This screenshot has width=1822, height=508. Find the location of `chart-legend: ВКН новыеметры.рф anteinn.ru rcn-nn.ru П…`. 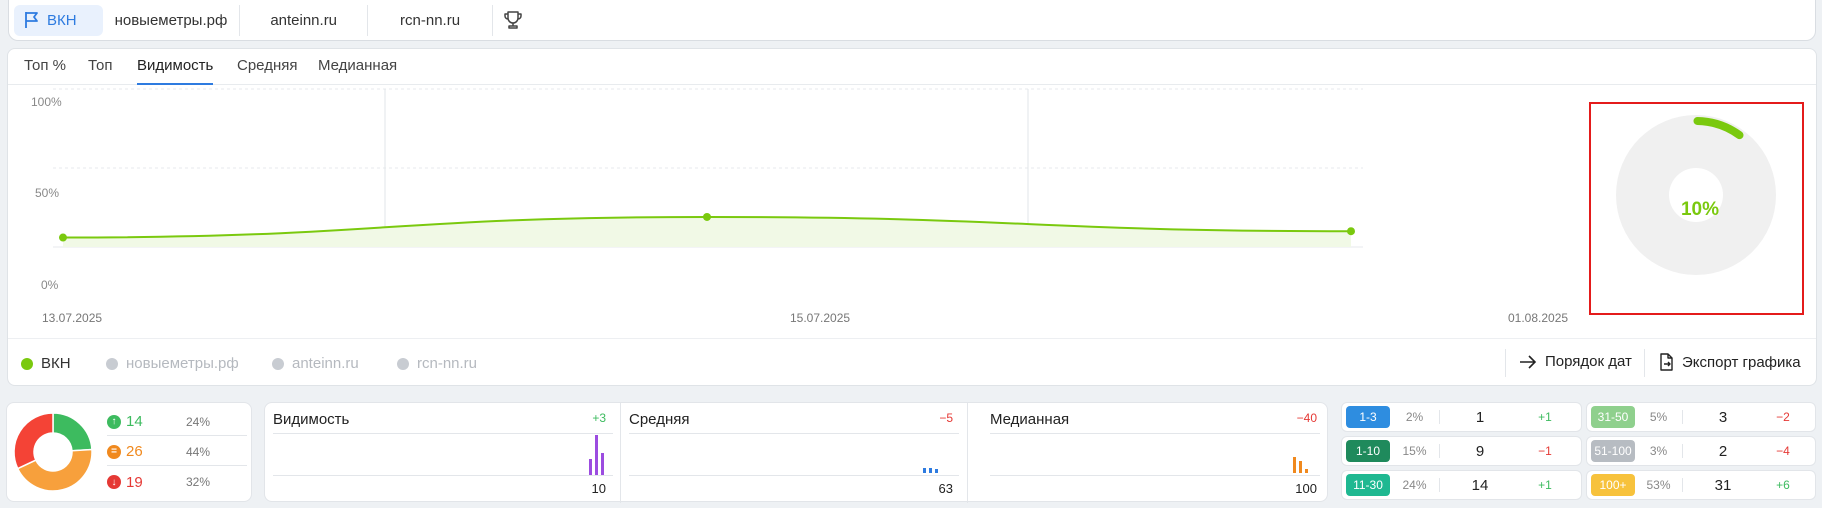

chart-legend: ВКН новыеметры.рф anteinn.ru rcn-nn.ru П… is located at coordinates (912, 362).